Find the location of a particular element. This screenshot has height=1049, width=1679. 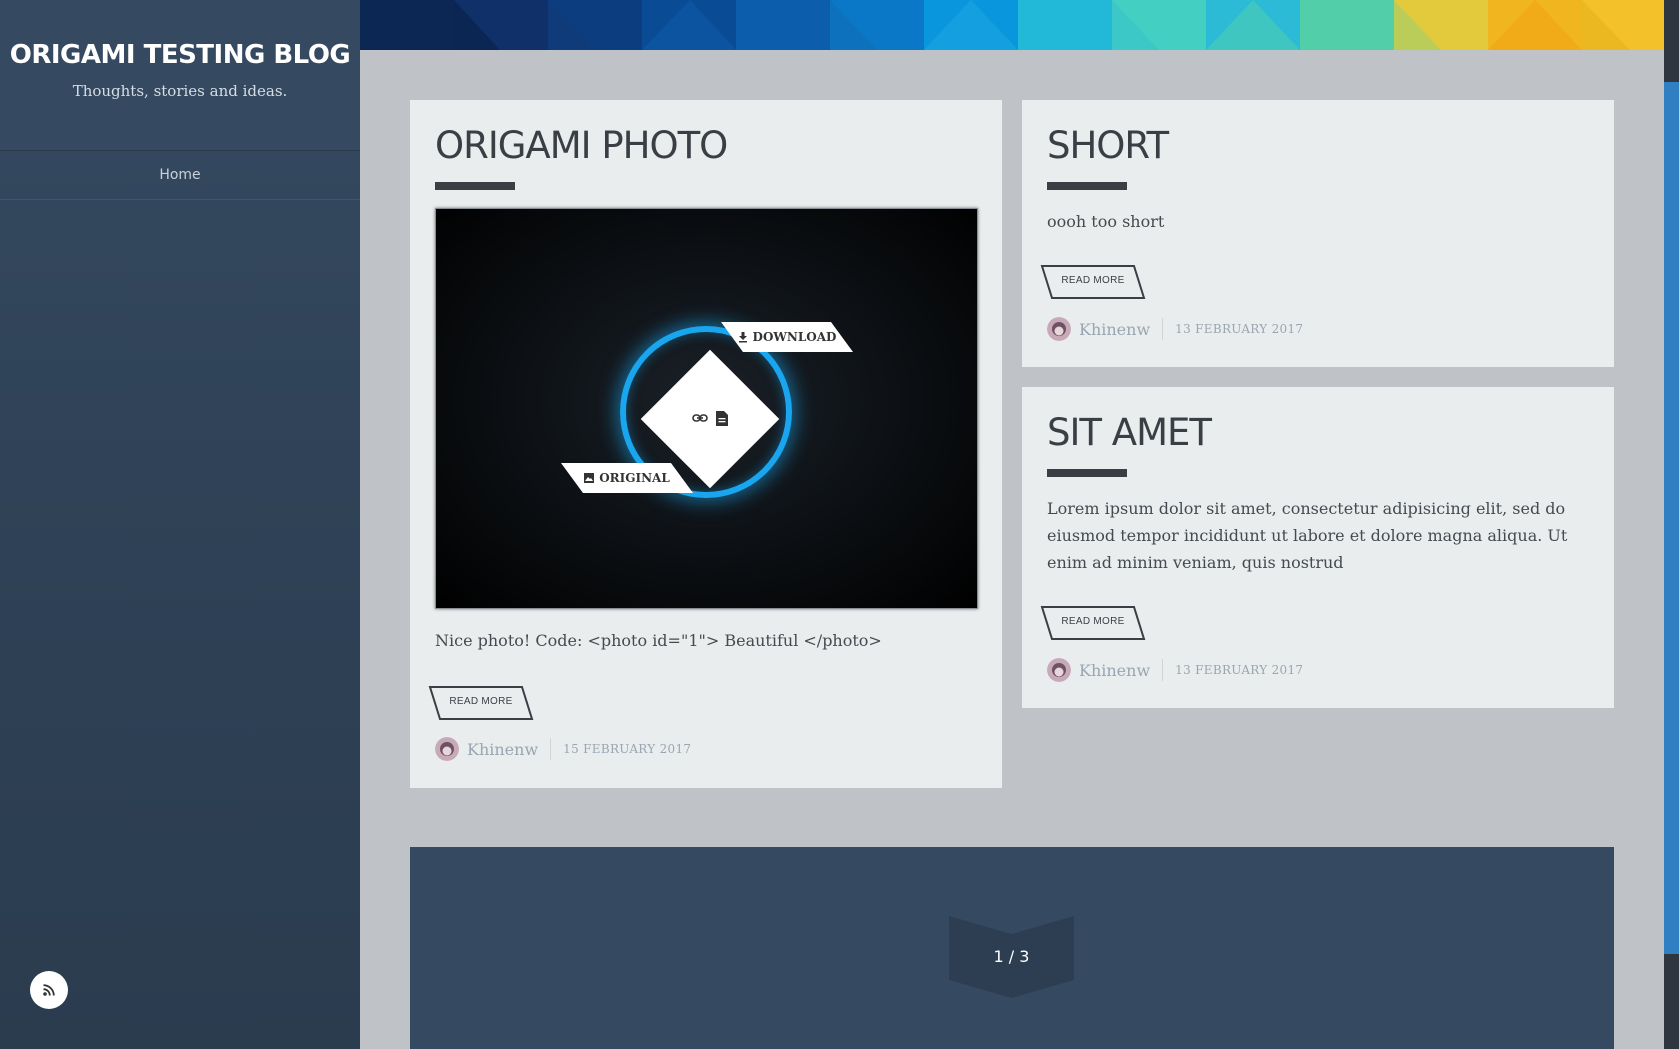

pagination-panel: 1 / 3 is located at coordinates (1012, 948).